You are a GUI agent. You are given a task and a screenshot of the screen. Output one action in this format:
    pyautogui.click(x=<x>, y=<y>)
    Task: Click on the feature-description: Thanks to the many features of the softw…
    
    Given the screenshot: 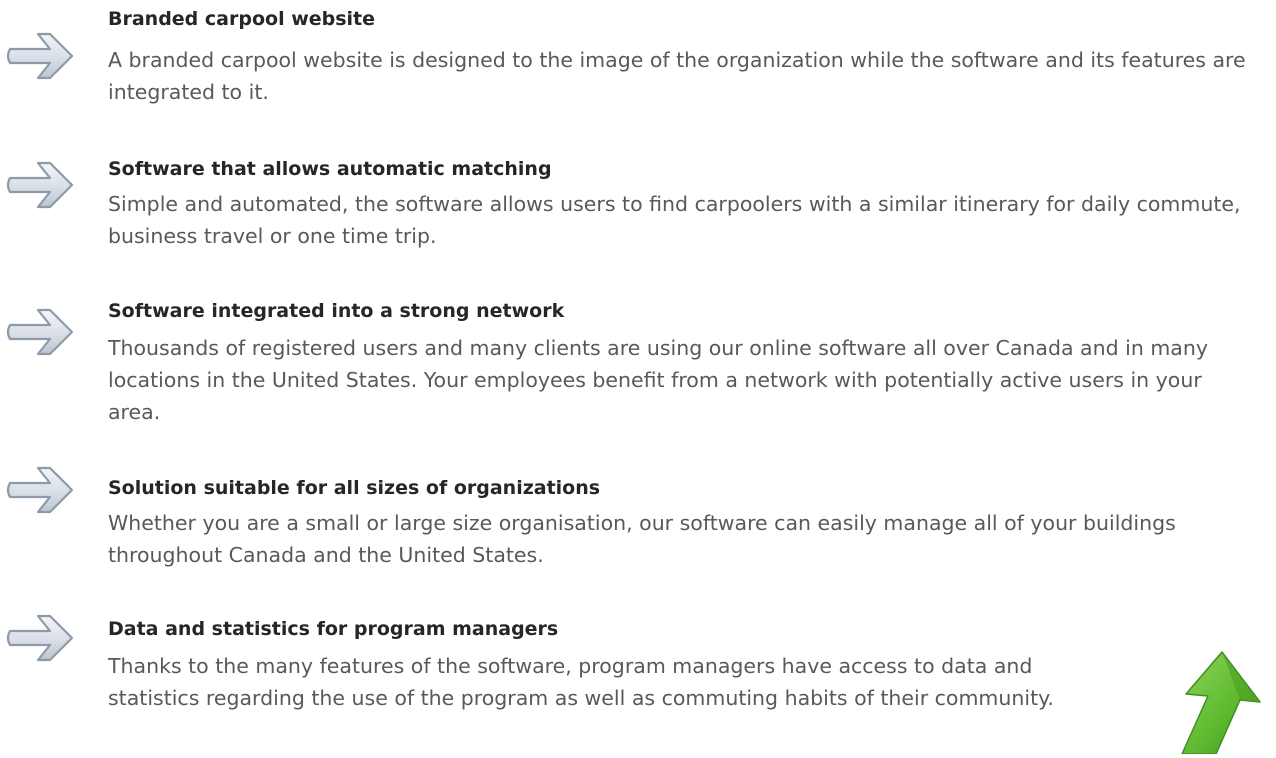 What is the action you would take?
    pyautogui.click(x=581, y=682)
    